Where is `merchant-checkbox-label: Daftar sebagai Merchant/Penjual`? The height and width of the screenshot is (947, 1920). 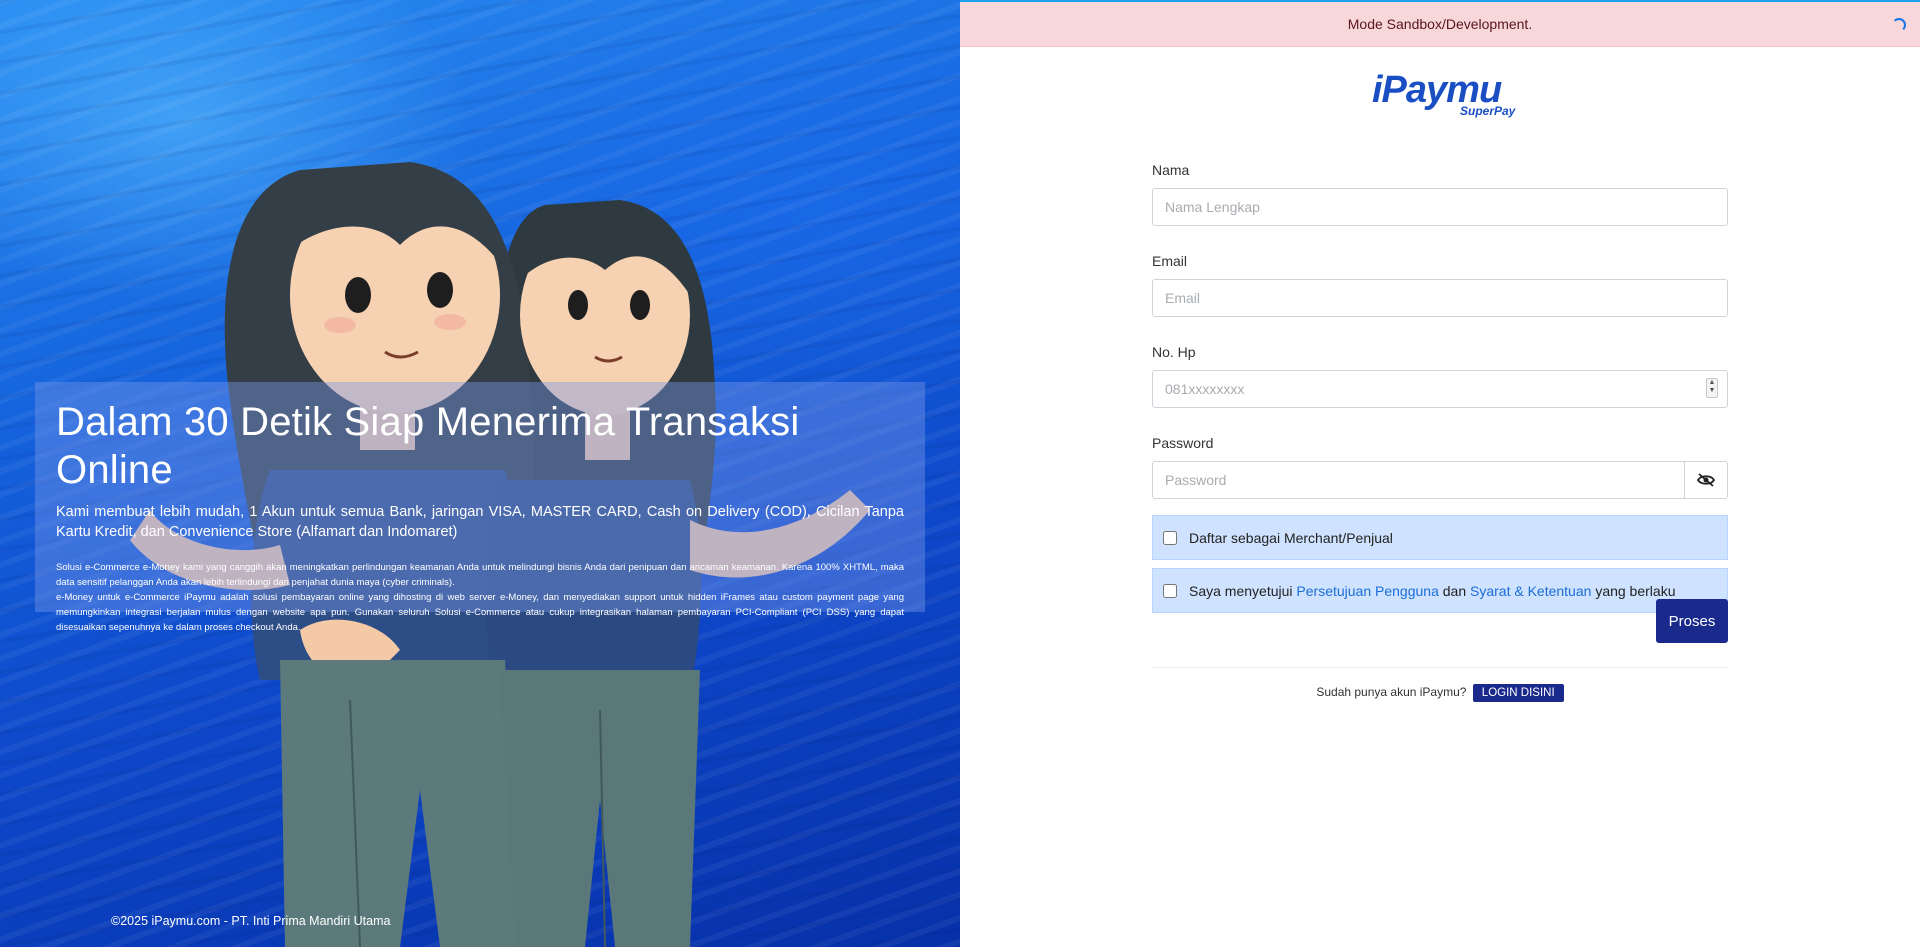
merchant-checkbox-label: Daftar sebagai Merchant/Penjual is located at coordinates (1291, 537).